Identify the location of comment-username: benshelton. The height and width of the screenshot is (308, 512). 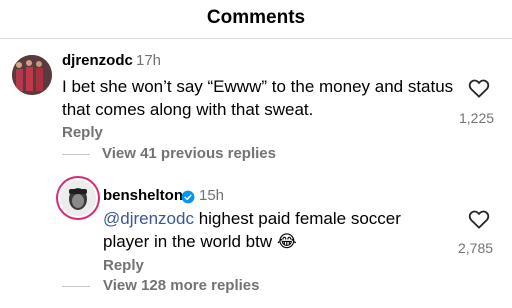
(143, 195).